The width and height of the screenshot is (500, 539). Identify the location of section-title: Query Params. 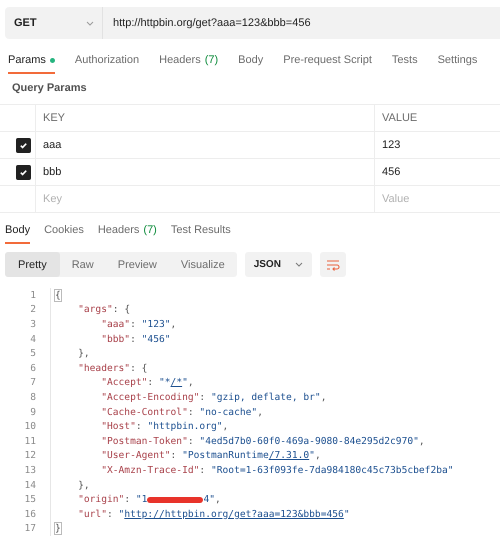
(49, 88).